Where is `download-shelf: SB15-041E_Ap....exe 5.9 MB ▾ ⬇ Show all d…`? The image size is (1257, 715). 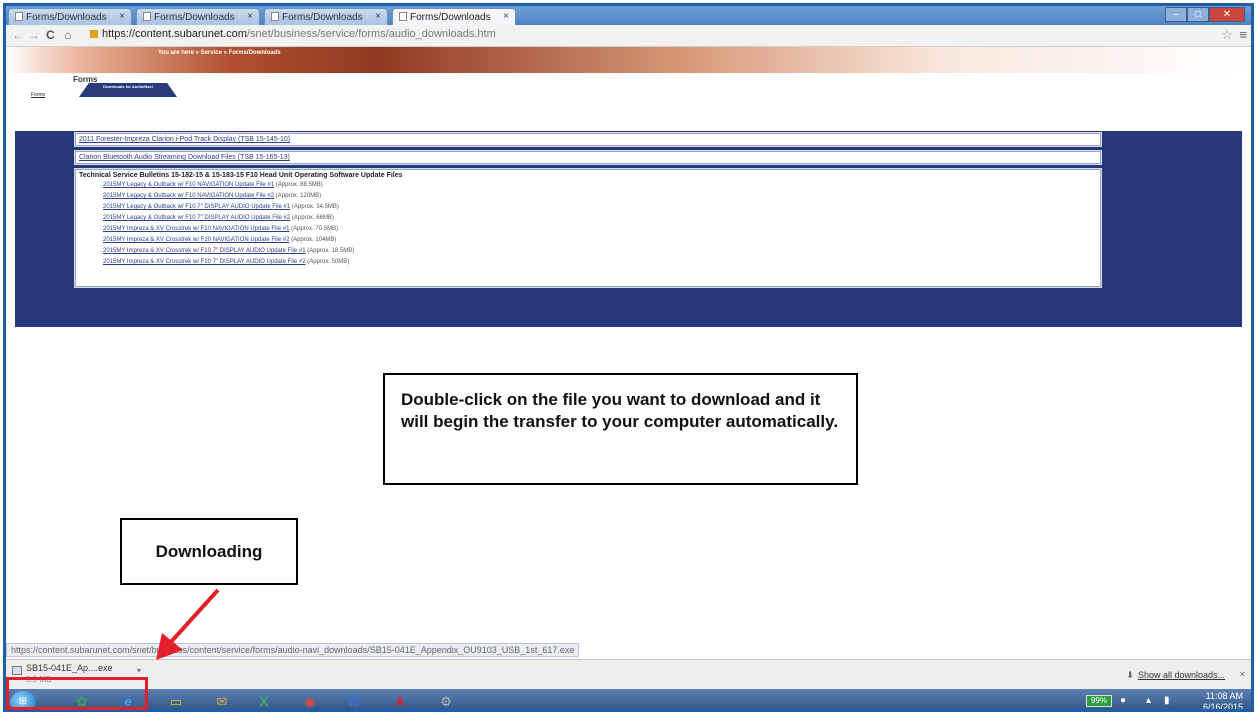 download-shelf: SB15-041E_Ap....exe 5.9 MB ▾ ⬇ Show all d… is located at coordinates (628, 674).